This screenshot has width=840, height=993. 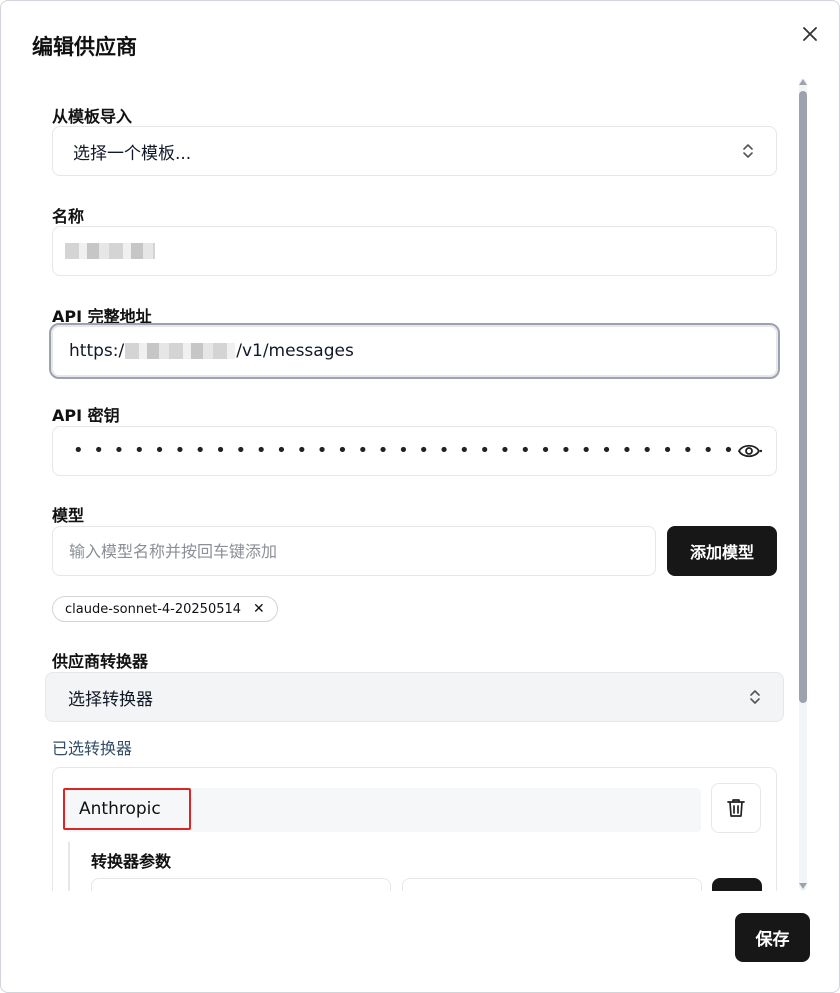 What do you see at coordinates (737, 884) in the screenshot?
I see `add-param-button` at bounding box center [737, 884].